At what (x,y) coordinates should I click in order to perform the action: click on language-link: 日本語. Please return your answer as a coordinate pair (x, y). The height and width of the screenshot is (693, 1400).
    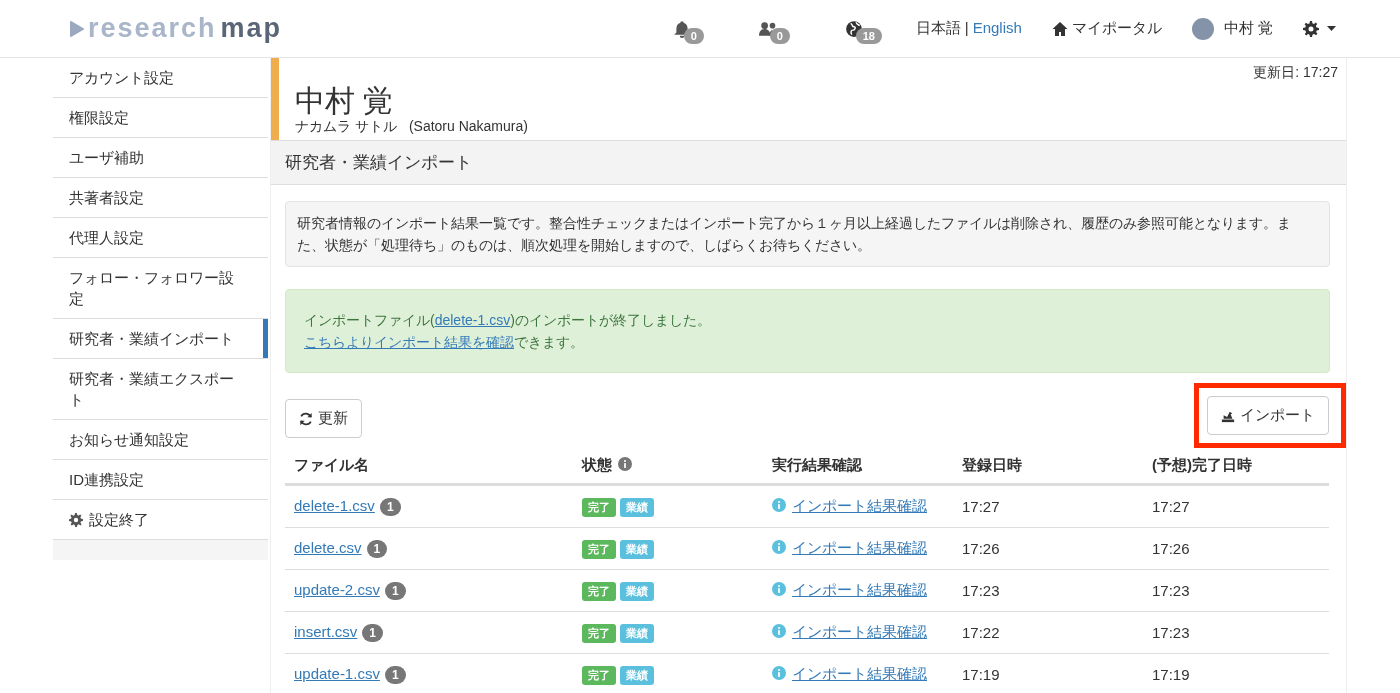
    Looking at the image, I should click on (938, 28).